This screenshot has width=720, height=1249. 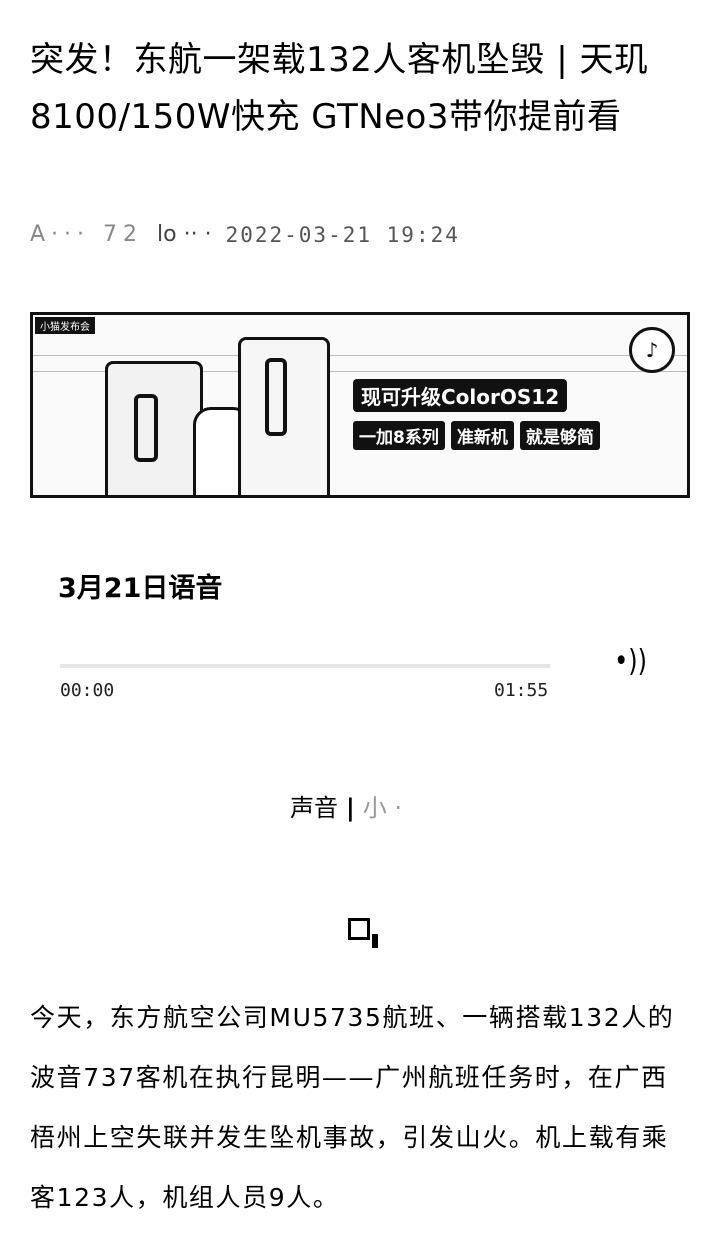 I want to click on square-icon, so click(x=362, y=930).